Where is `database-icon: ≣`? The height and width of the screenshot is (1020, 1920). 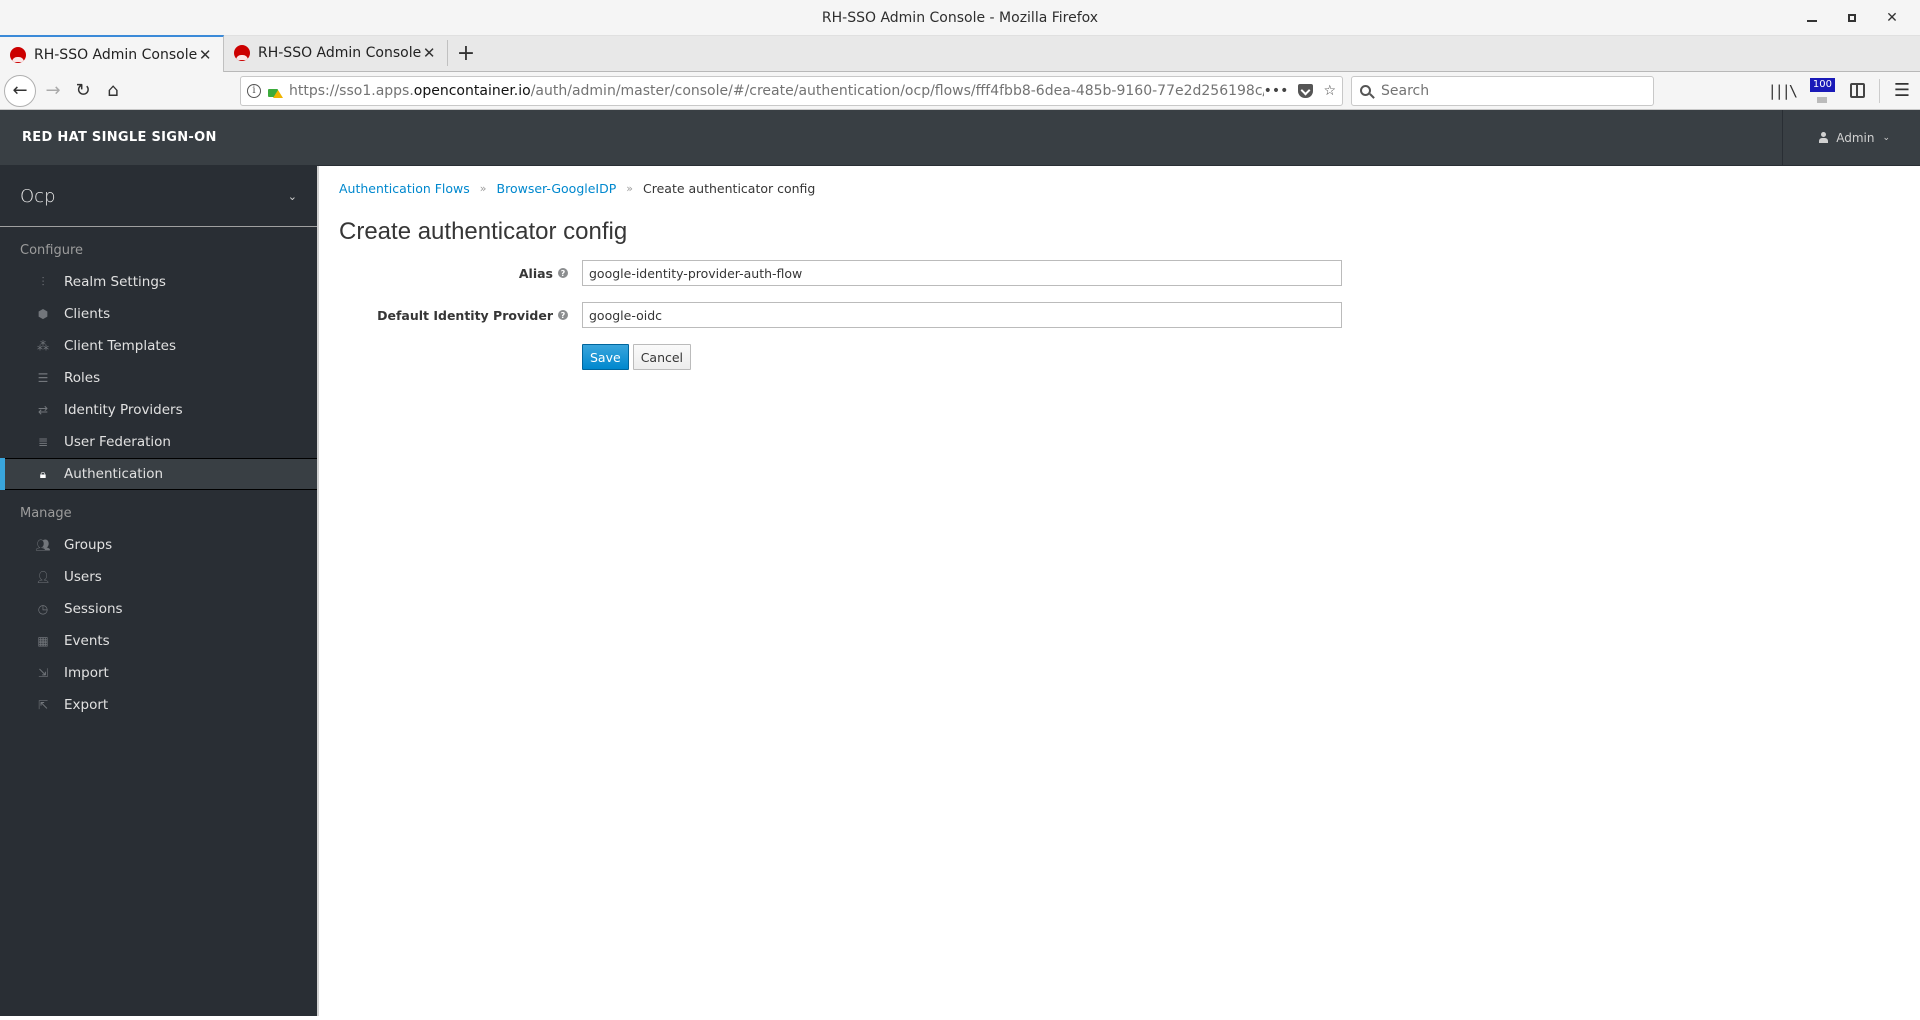 database-icon: ≣ is located at coordinates (43, 442).